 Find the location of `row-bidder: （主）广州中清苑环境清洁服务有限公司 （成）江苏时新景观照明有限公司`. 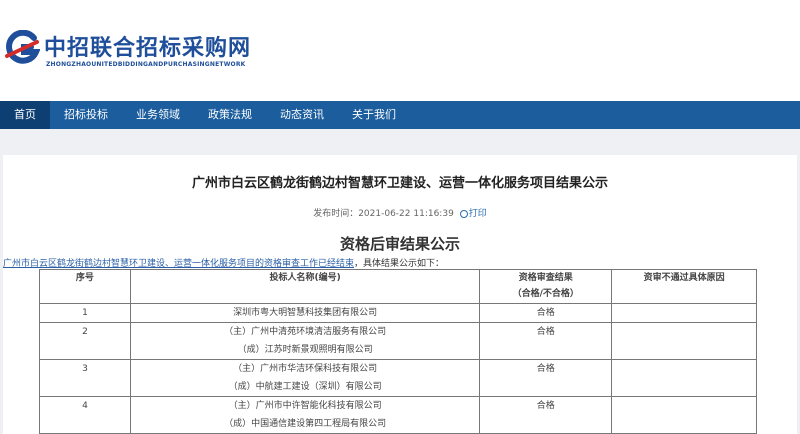

row-bidder: （主）广州中清苑环境清洁服务有限公司 （成）江苏时新景观照明有限公司 is located at coordinates (305, 341).